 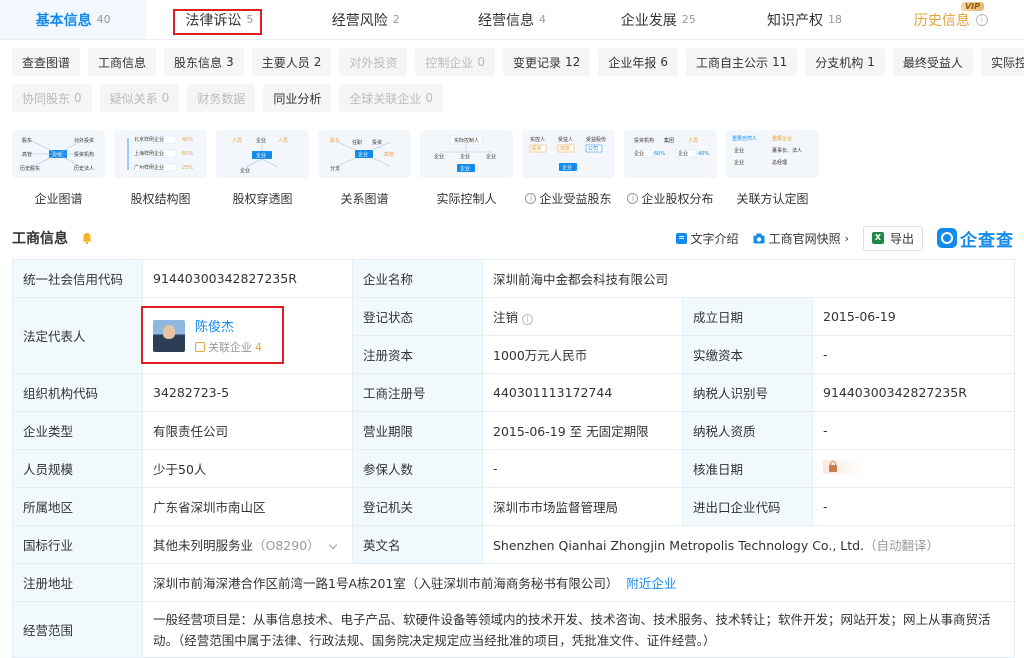 What do you see at coordinates (542, 19) in the screenshot?
I see `tab-count: 4` at bounding box center [542, 19].